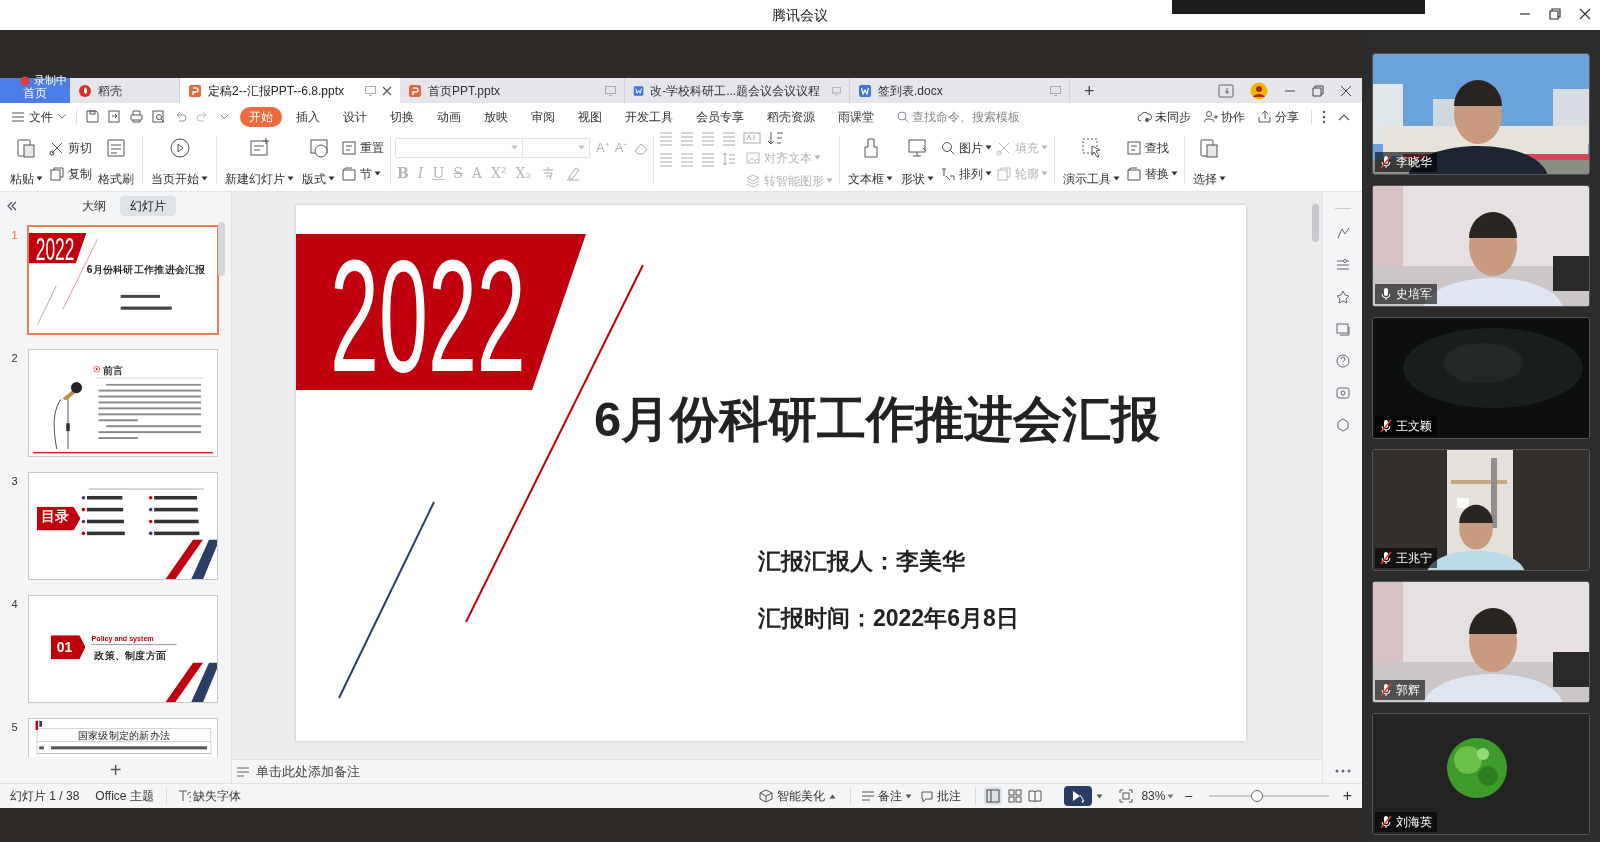  What do you see at coordinates (415, 90) in the screenshot?
I see `presentation-file-icon` at bounding box center [415, 90].